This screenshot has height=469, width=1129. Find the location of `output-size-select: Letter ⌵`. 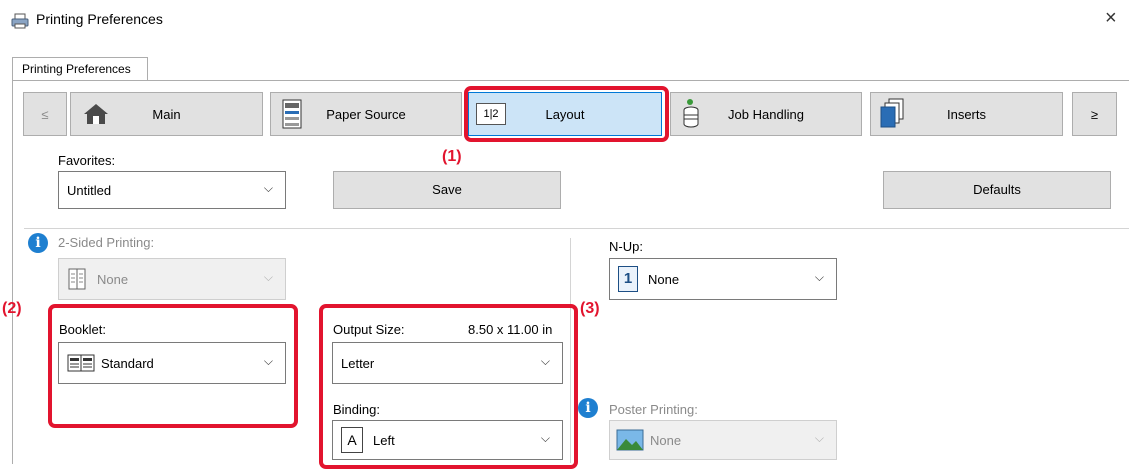

output-size-select: Letter ⌵ is located at coordinates (447, 363).